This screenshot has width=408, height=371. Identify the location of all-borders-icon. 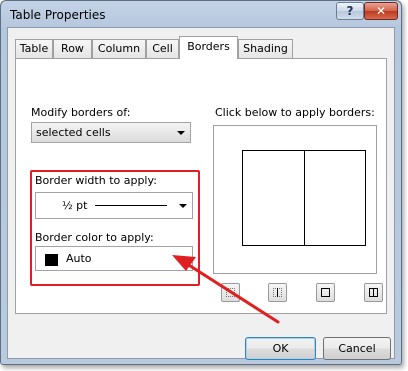
(373, 292).